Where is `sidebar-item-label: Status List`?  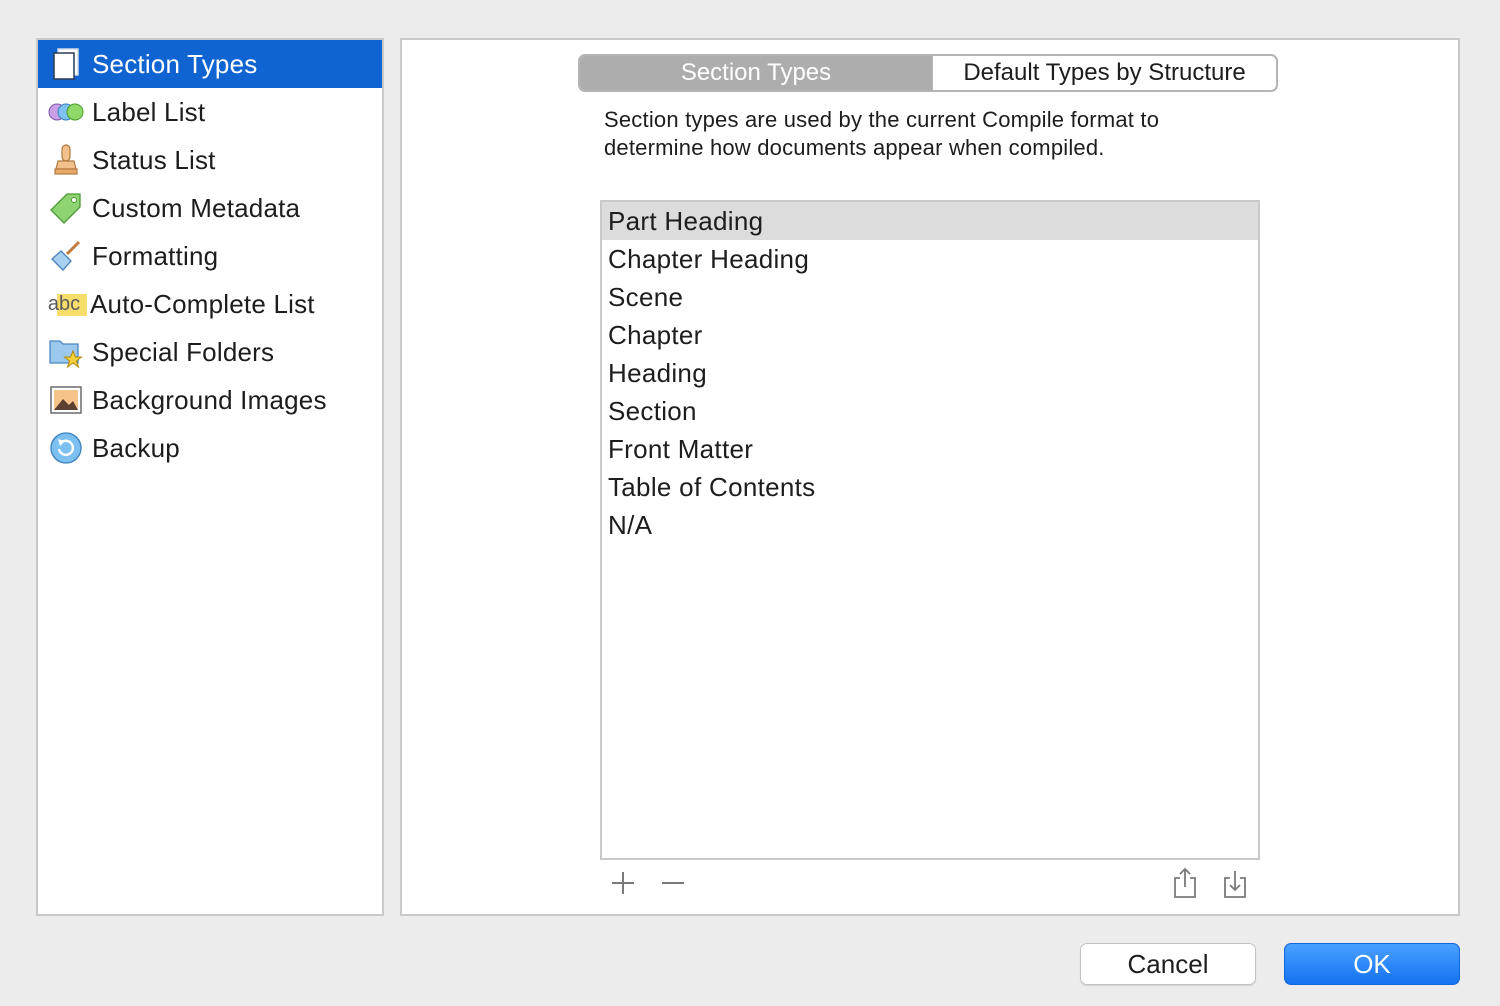 sidebar-item-label: Status List is located at coordinates (154, 159).